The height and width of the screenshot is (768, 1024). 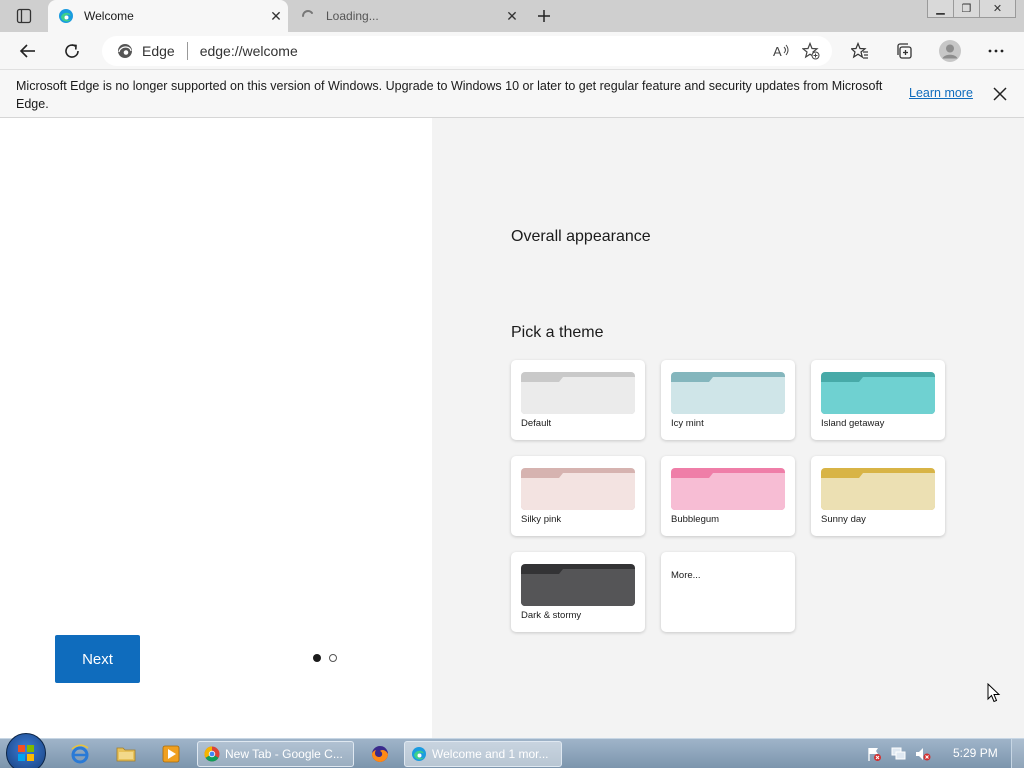 I want to click on firefox-taskbar-button, so click(x=380, y=754).